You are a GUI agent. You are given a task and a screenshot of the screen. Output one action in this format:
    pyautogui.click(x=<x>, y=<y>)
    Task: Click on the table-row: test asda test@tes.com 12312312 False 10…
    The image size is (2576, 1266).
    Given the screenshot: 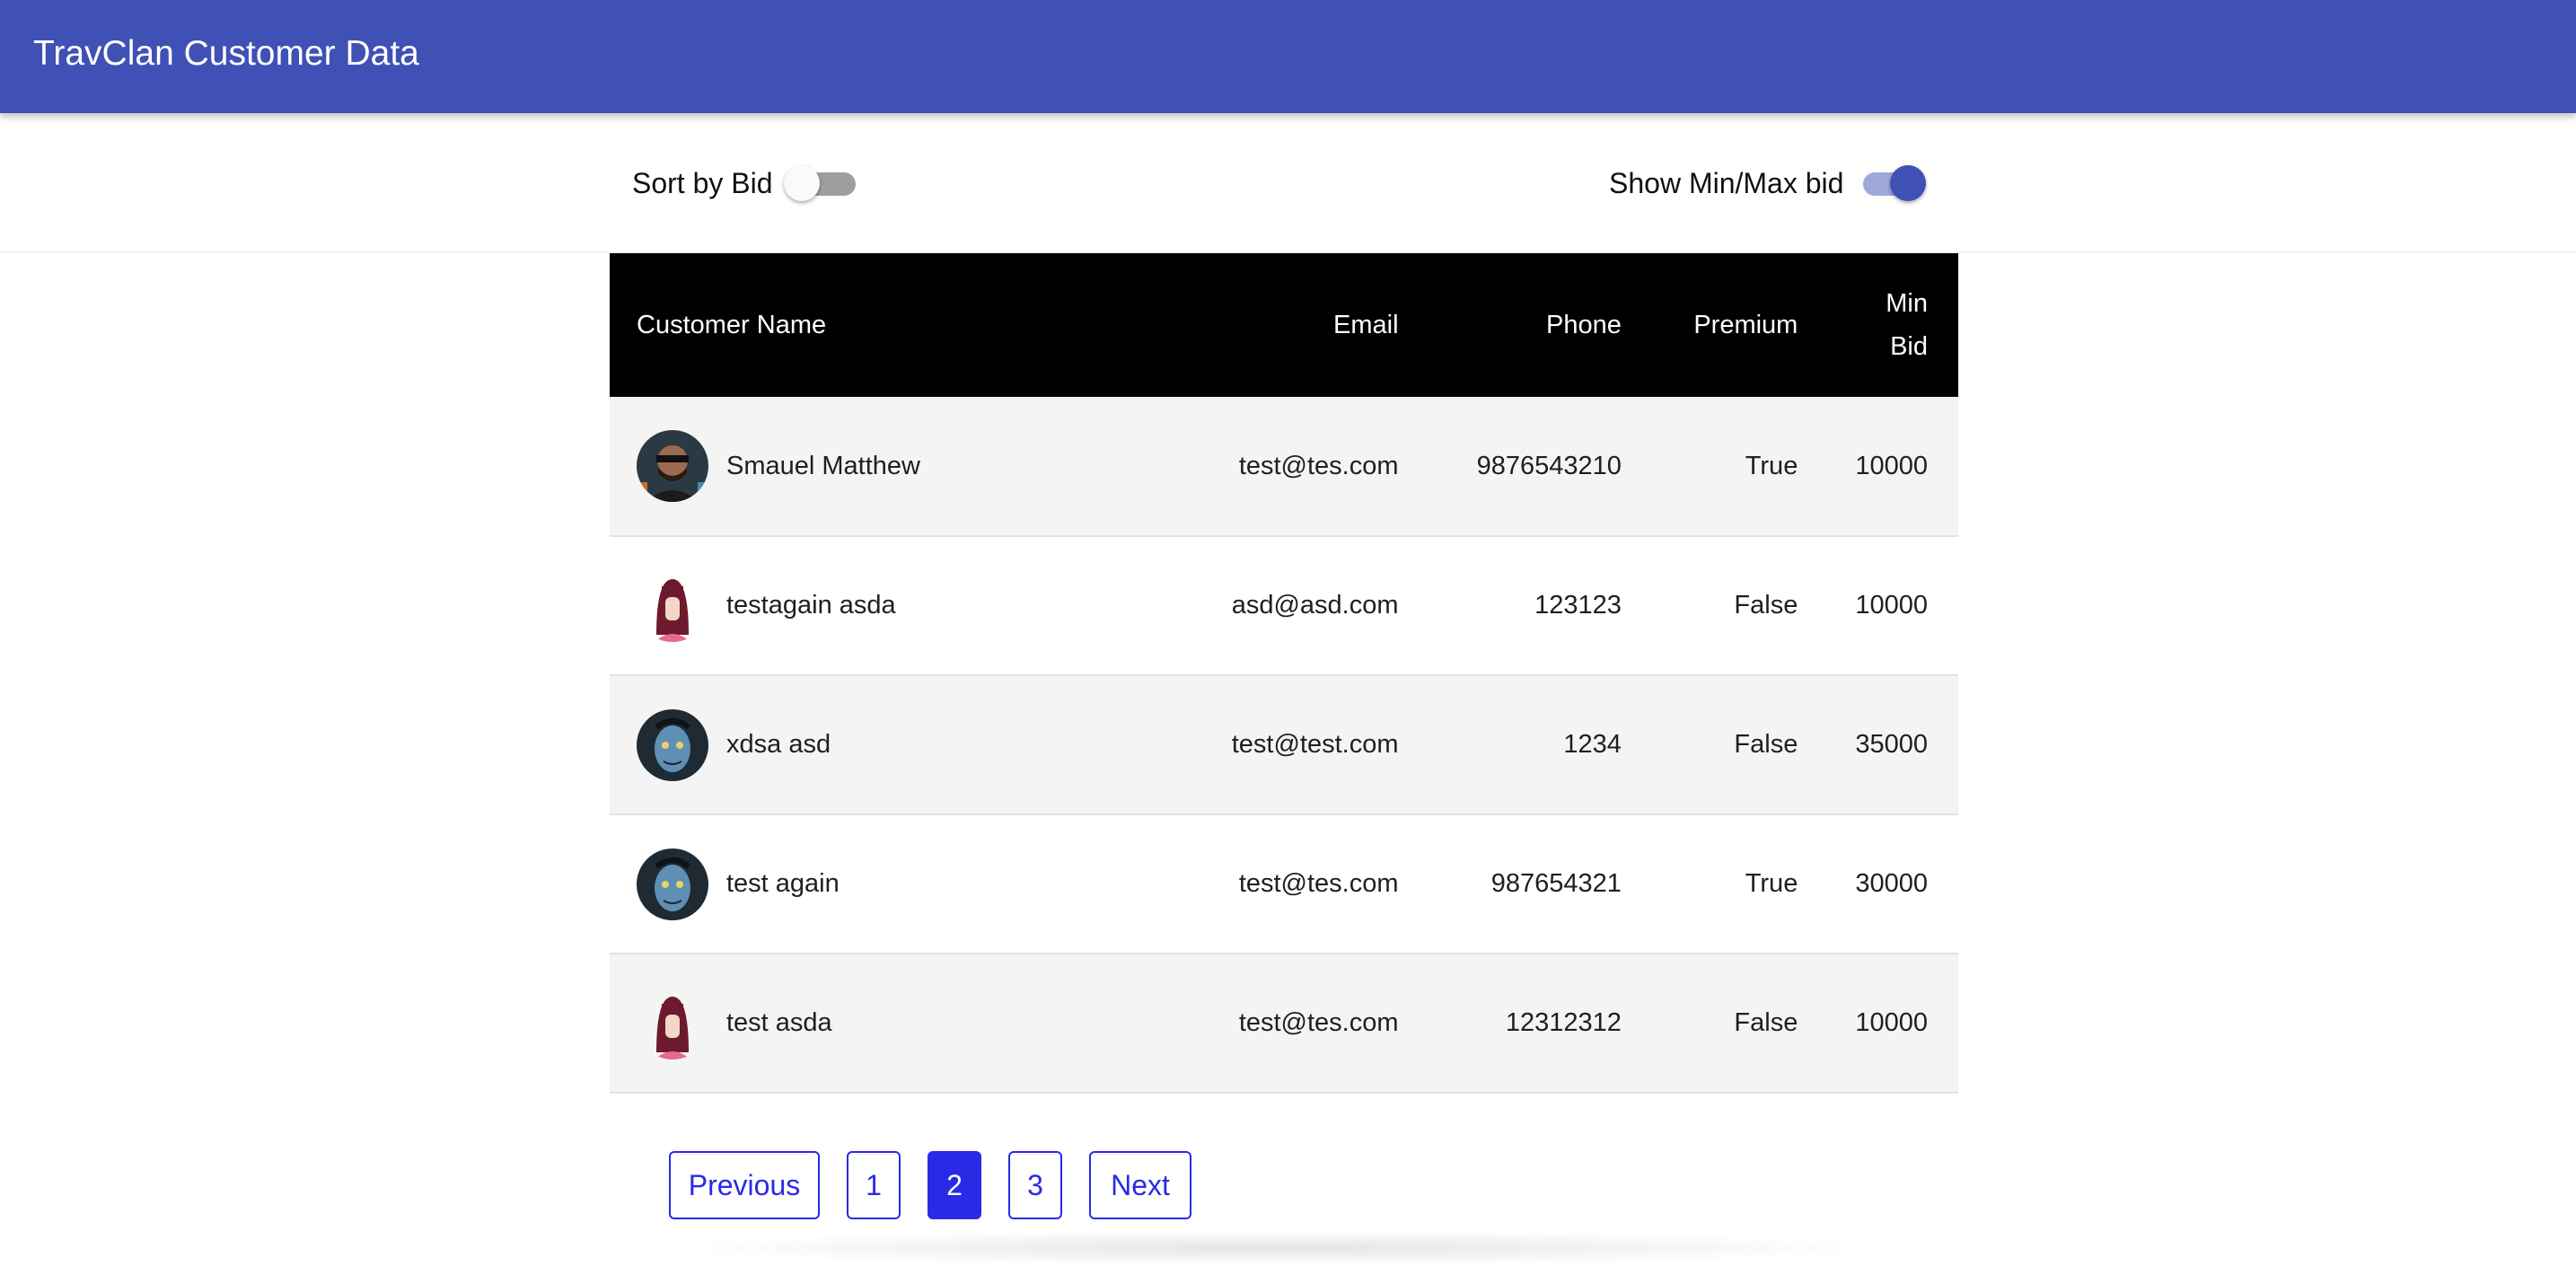 What is the action you would take?
    pyautogui.click(x=1284, y=1023)
    